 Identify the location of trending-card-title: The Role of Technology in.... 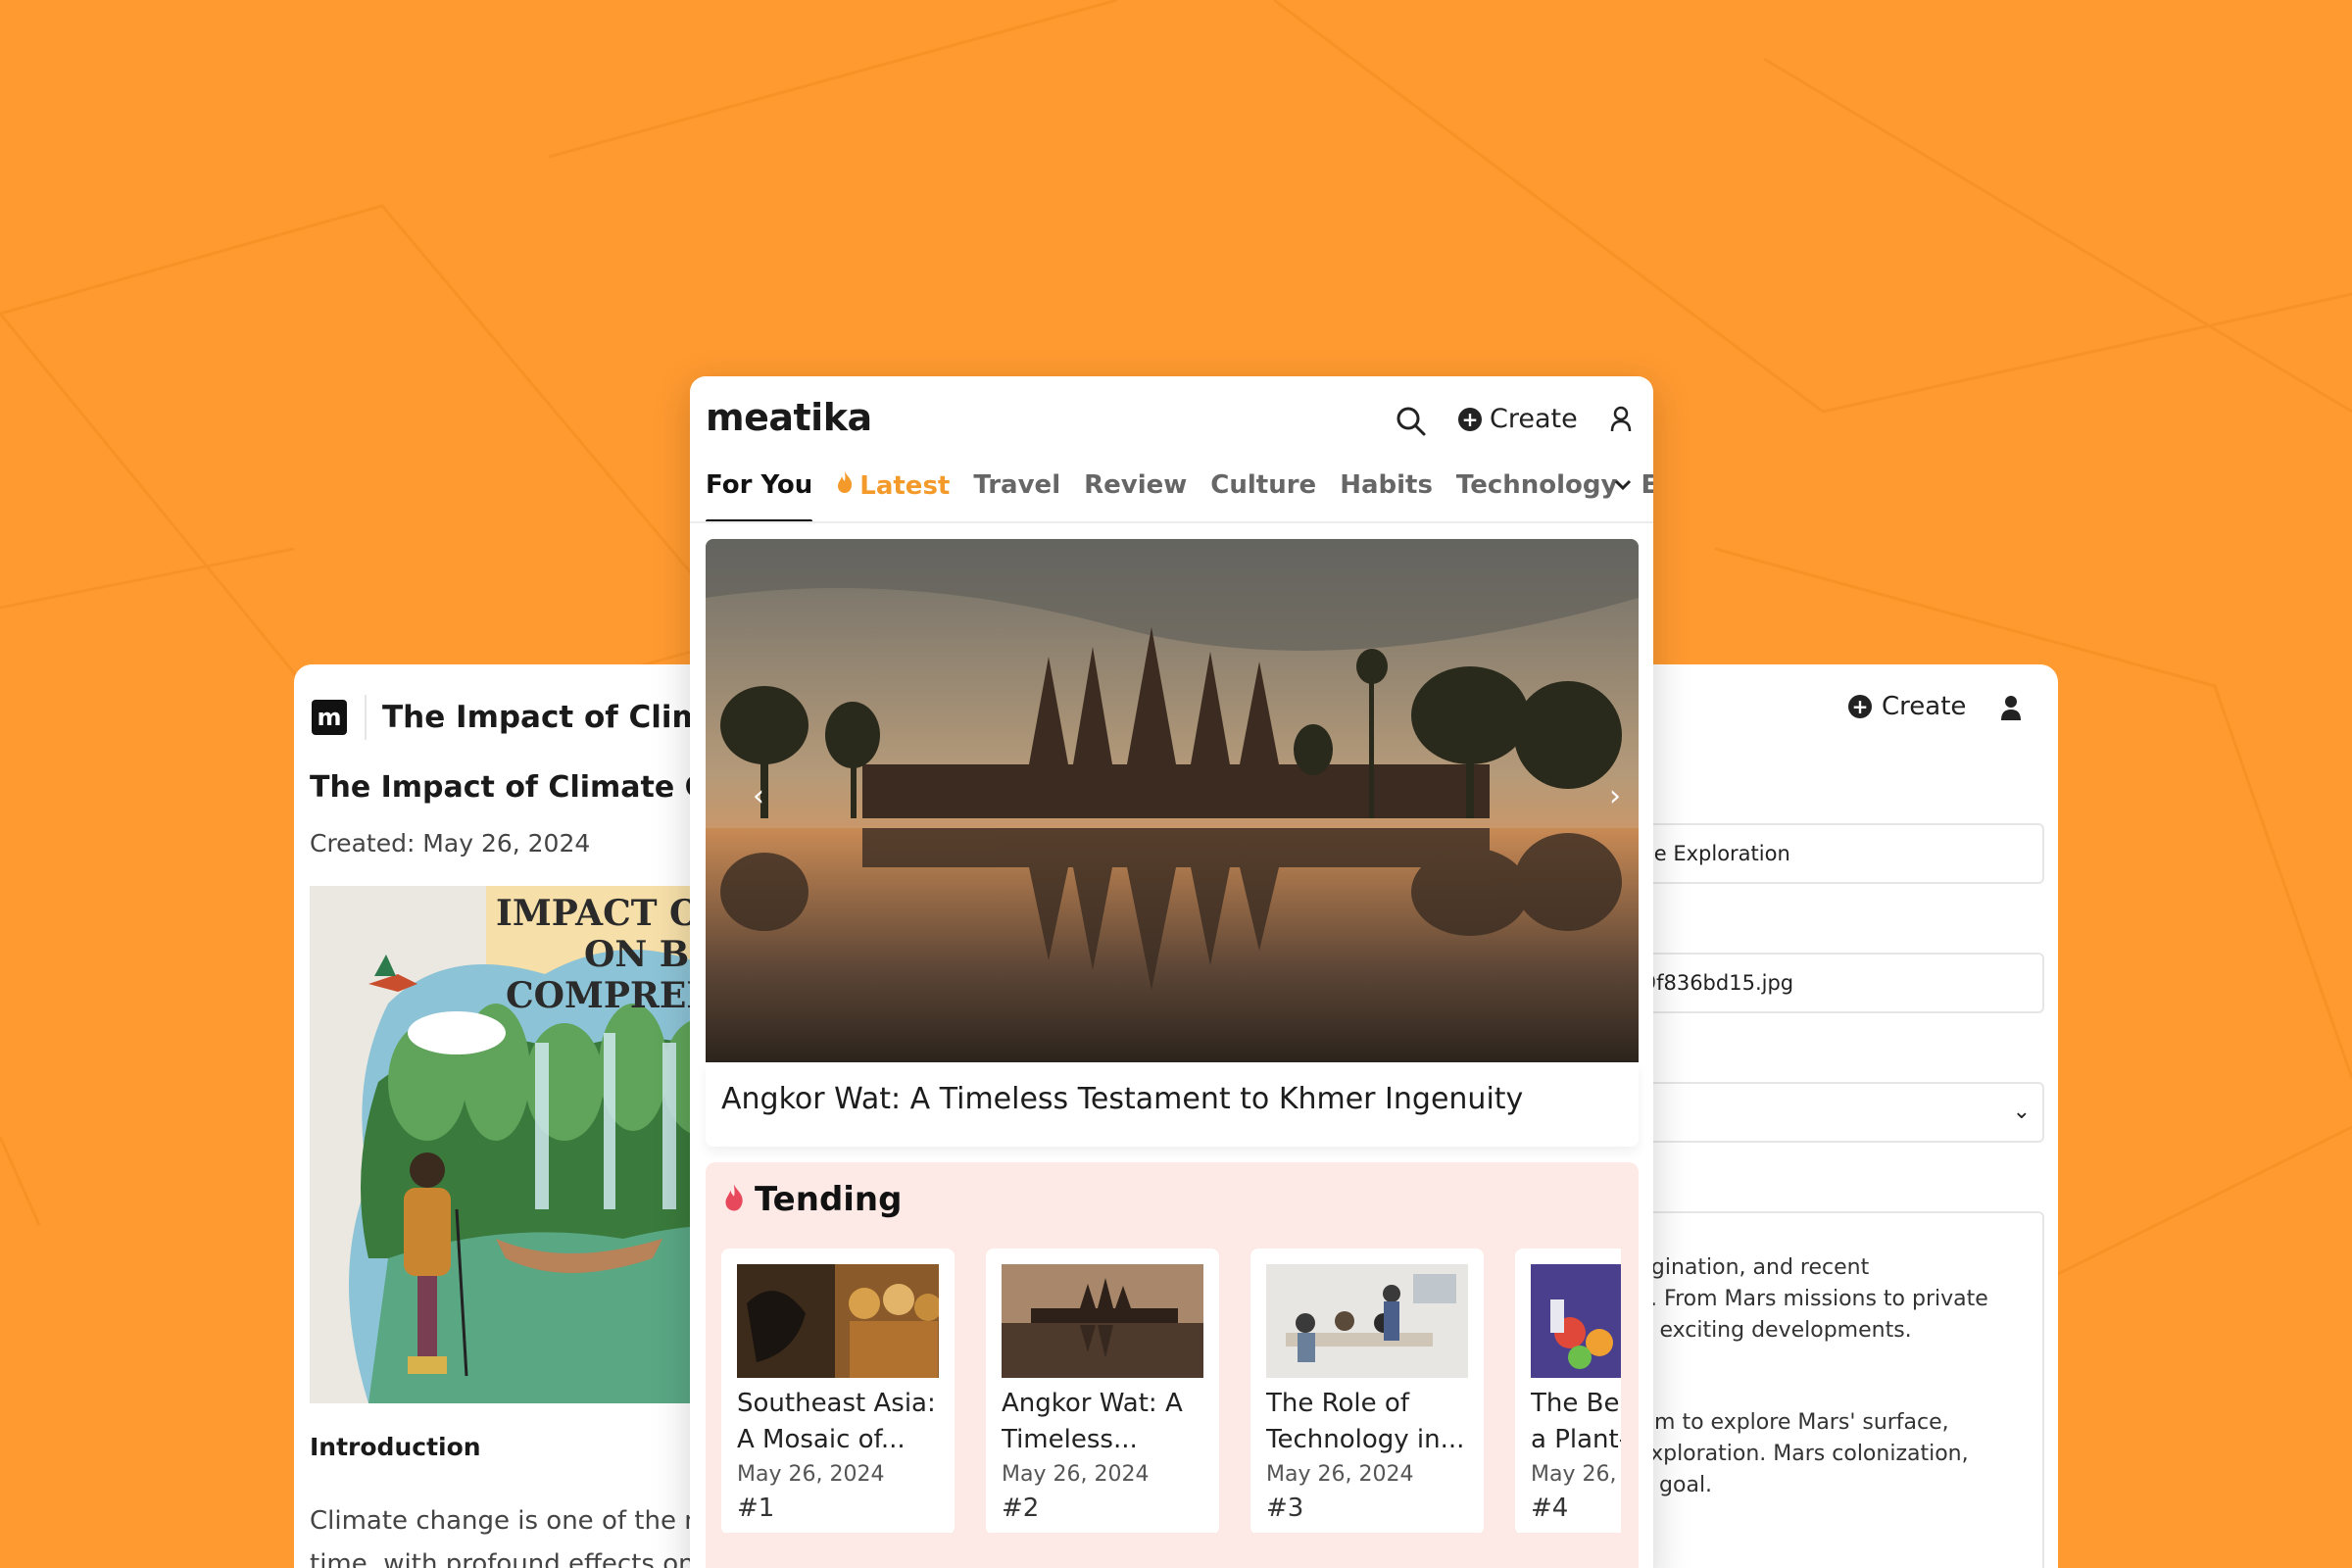
(1366, 1421).